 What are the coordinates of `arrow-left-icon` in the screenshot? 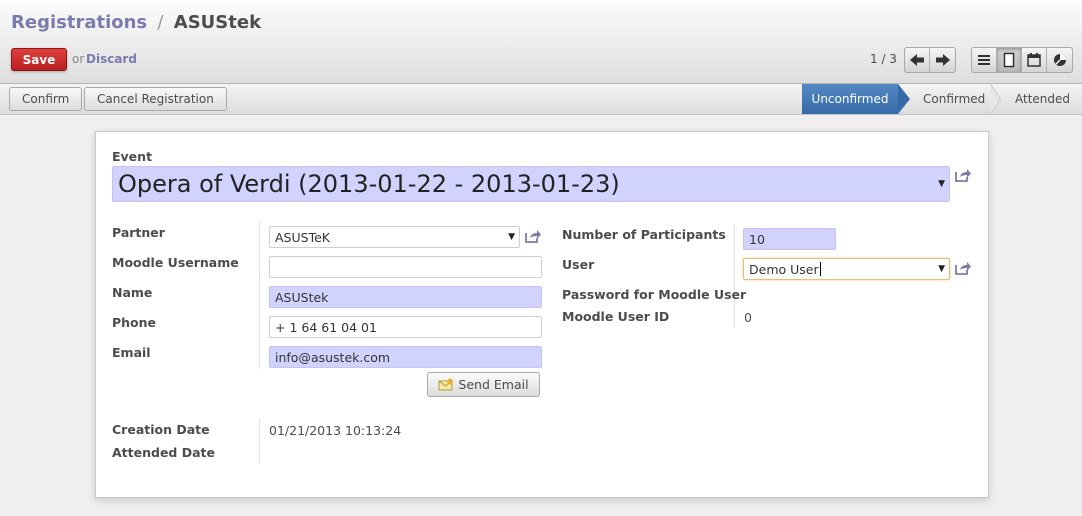 It's located at (917, 60).